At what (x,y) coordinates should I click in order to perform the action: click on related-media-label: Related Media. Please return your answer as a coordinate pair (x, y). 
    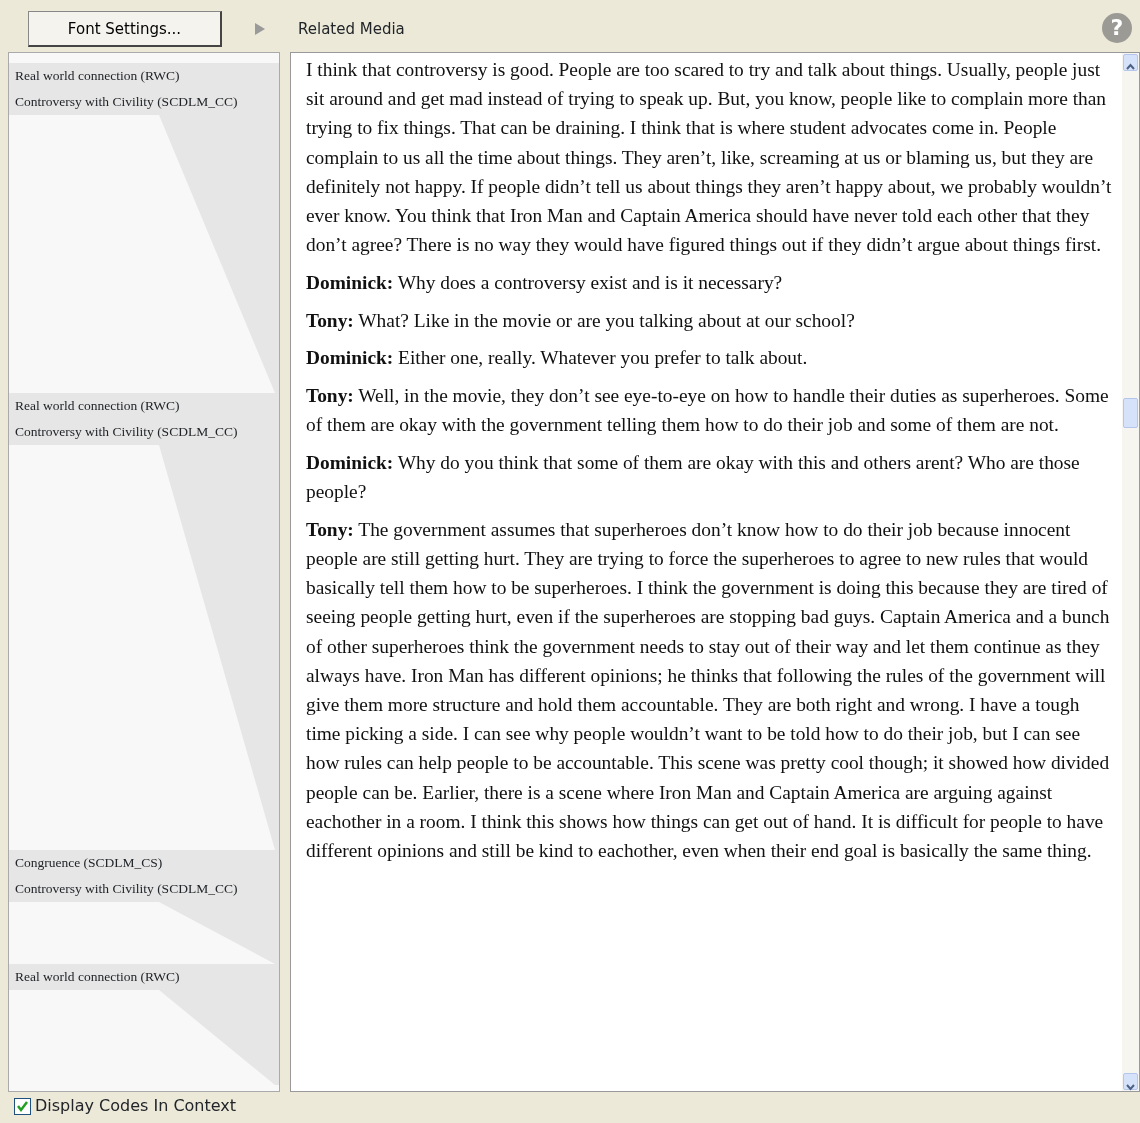
    Looking at the image, I should click on (351, 29).